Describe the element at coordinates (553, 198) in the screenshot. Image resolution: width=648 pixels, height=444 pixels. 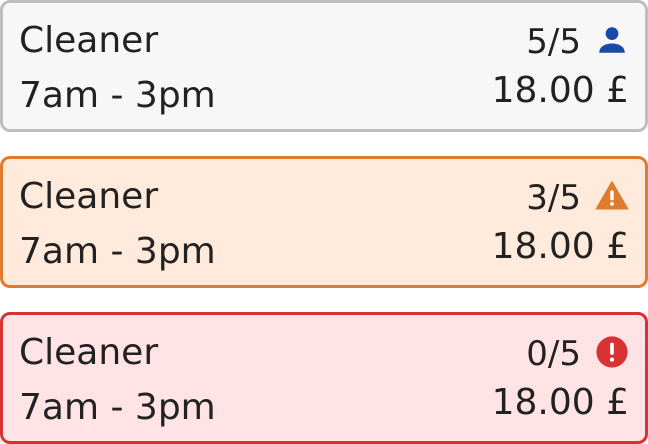
I see `shift-filled-count: 3/5` at that location.